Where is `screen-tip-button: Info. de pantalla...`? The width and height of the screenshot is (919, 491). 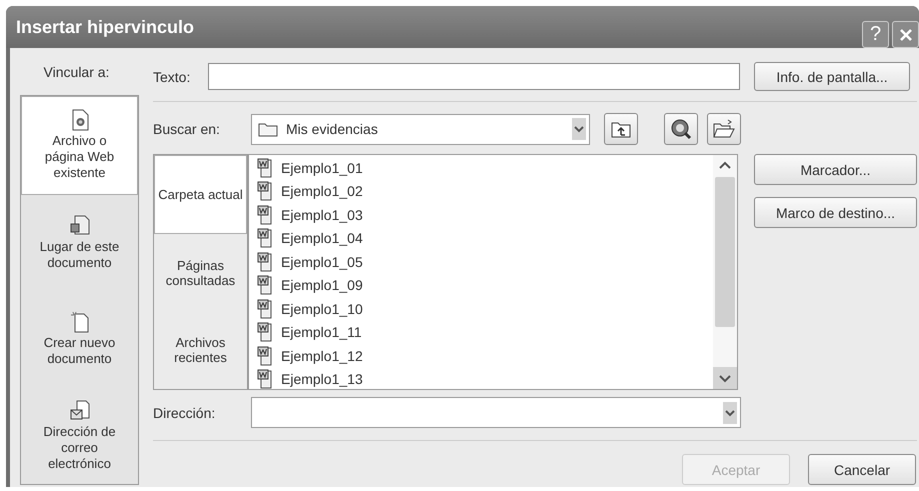
screen-tip-button: Info. de pantalla... is located at coordinates (832, 76).